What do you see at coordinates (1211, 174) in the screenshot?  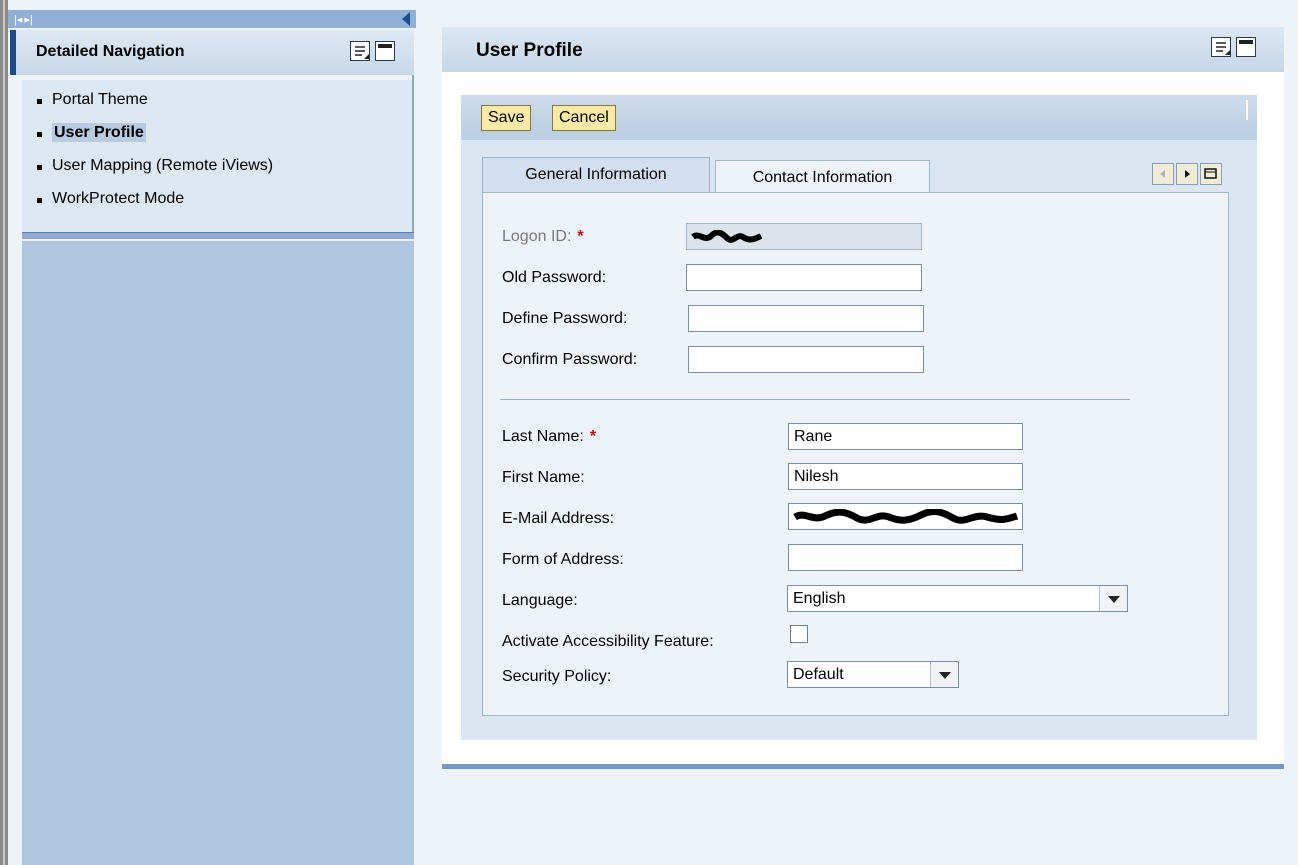 I see `tab-list-icon` at bounding box center [1211, 174].